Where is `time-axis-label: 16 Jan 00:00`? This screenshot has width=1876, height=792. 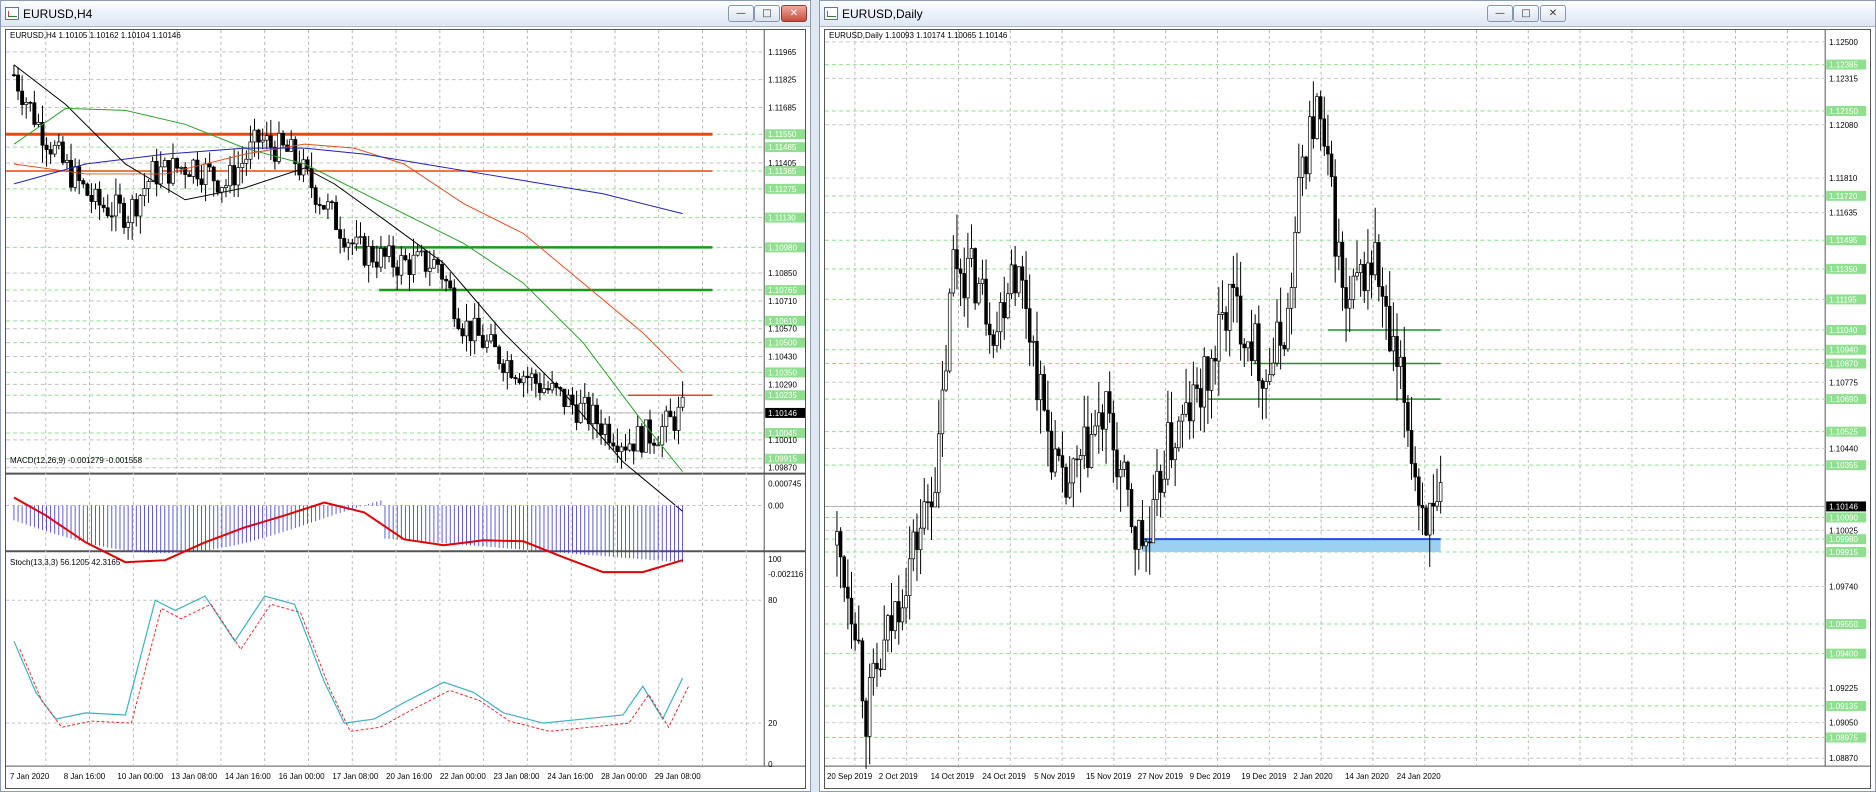
time-axis-label: 16 Jan 00:00 is located at coordinates (302, 776).